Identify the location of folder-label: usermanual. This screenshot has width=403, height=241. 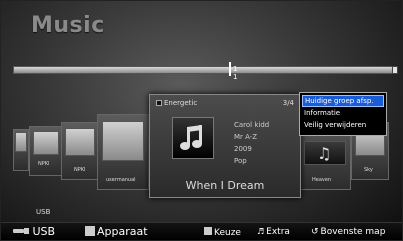
(121, 180).